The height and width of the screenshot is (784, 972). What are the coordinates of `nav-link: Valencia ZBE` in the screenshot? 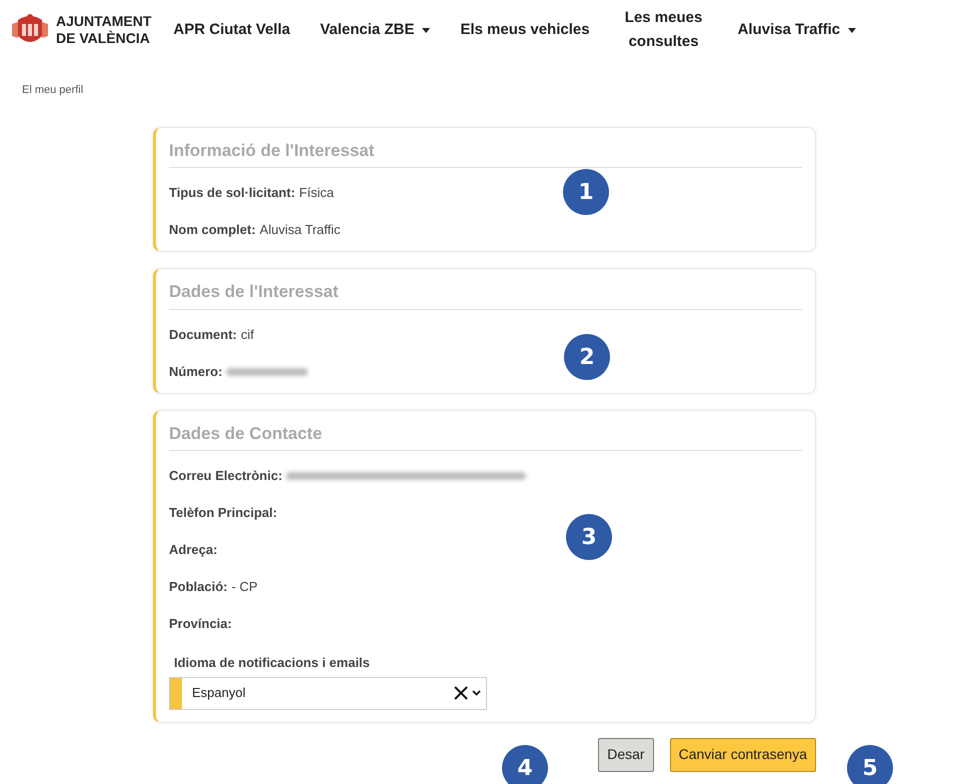 It's located at (375, 30).